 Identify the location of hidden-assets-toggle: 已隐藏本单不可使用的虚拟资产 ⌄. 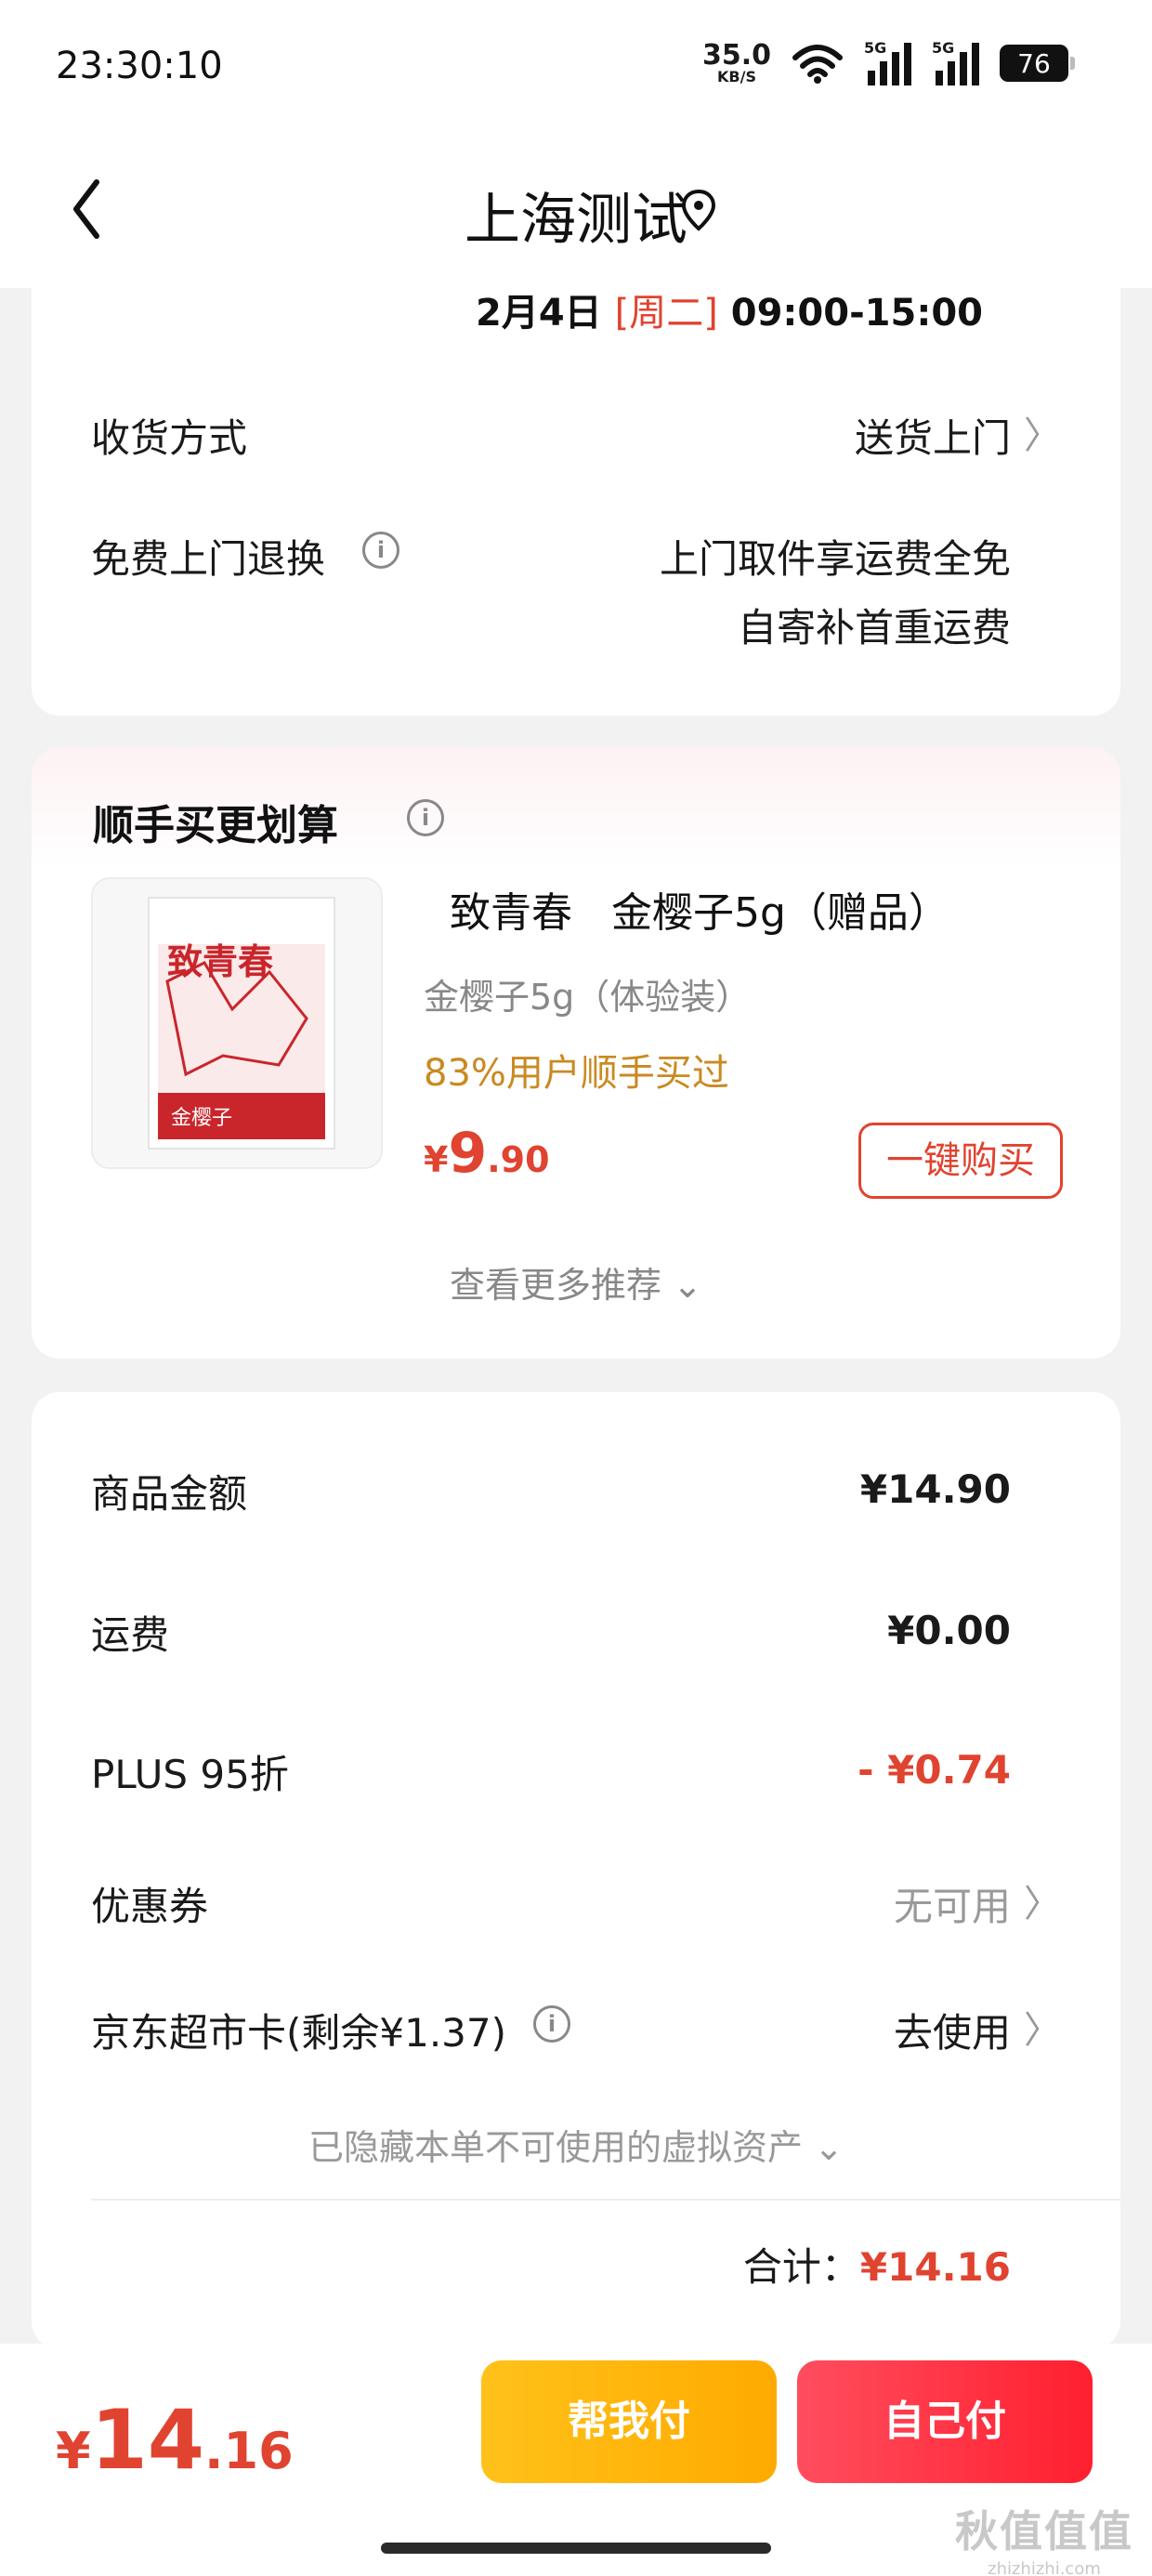
(576, 2144).